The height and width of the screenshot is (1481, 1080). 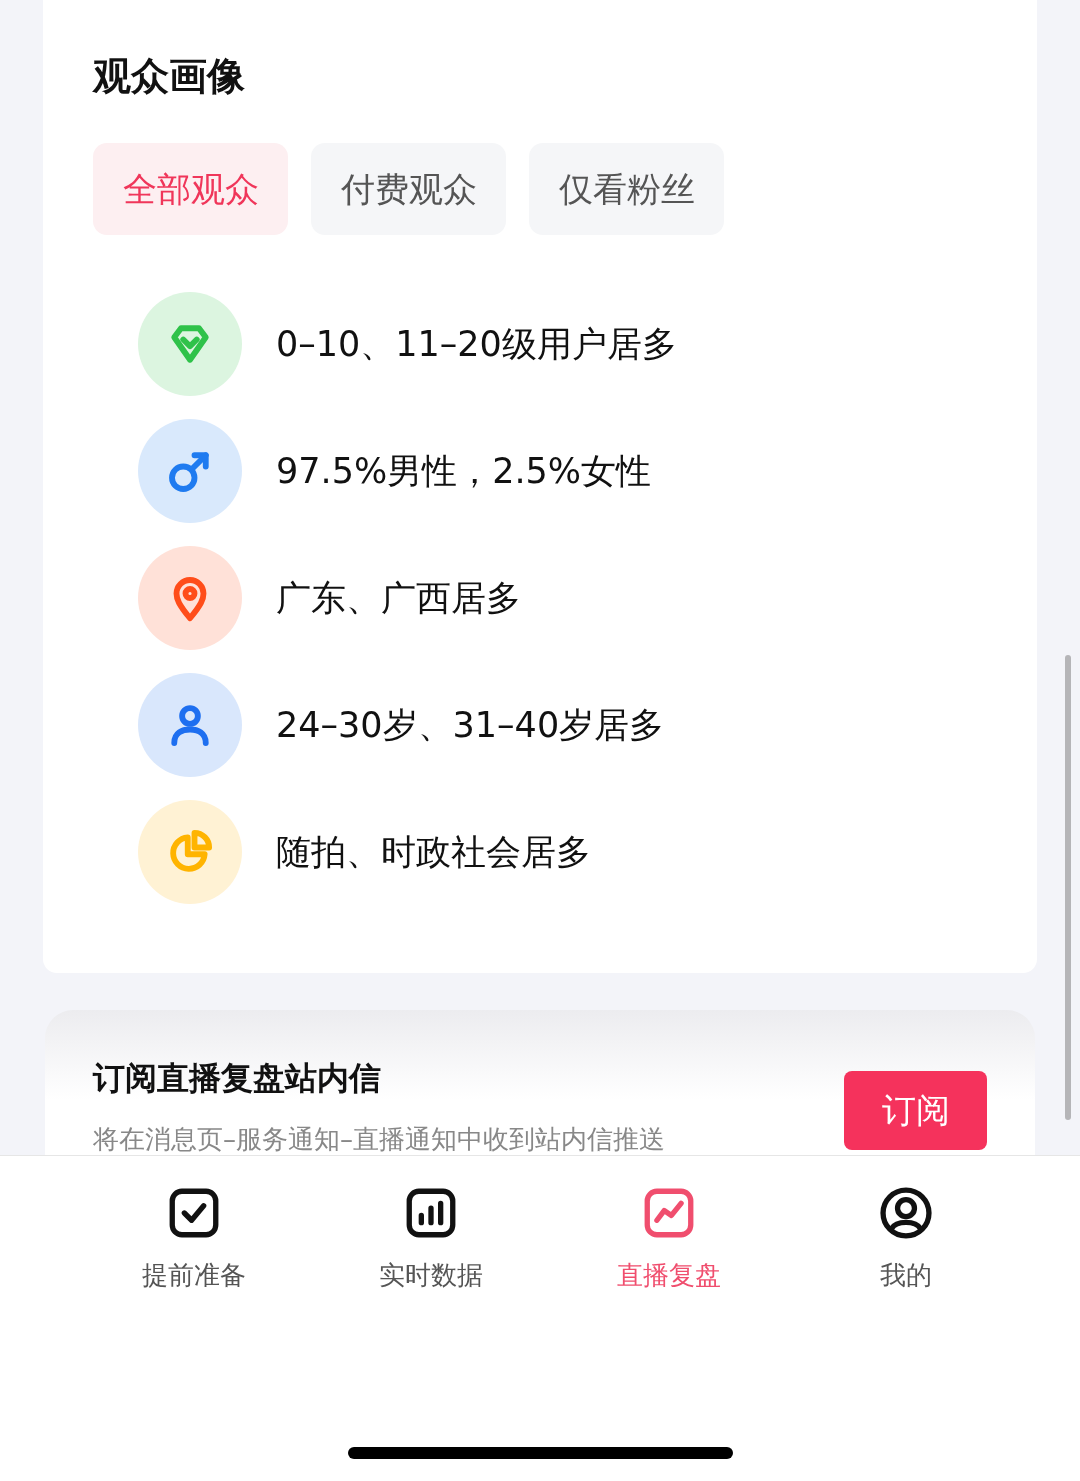 What do you see at coordinates (464, 471) in the screenshot?
I see `insight-text: 97.5%男性，2.5%女性` at bounding box center [464, 471].